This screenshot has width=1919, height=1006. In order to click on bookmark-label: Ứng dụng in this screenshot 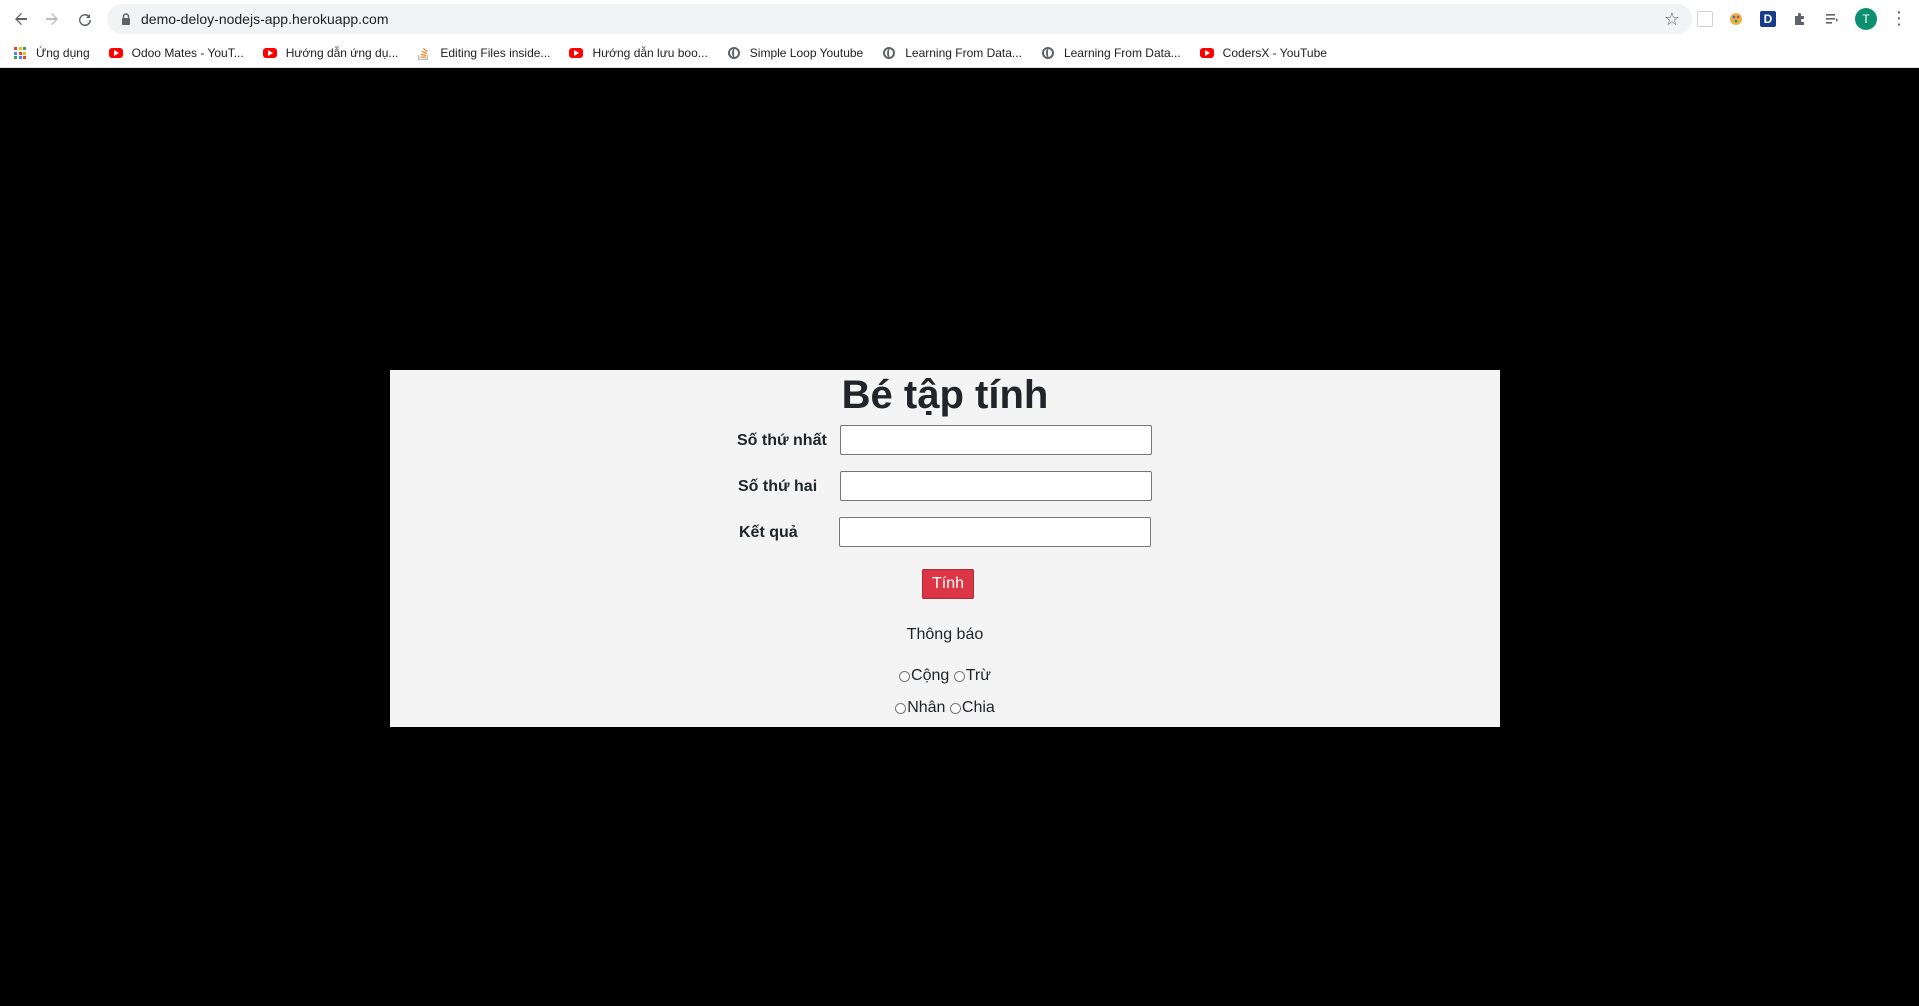, I will do `click(63, 53)`.